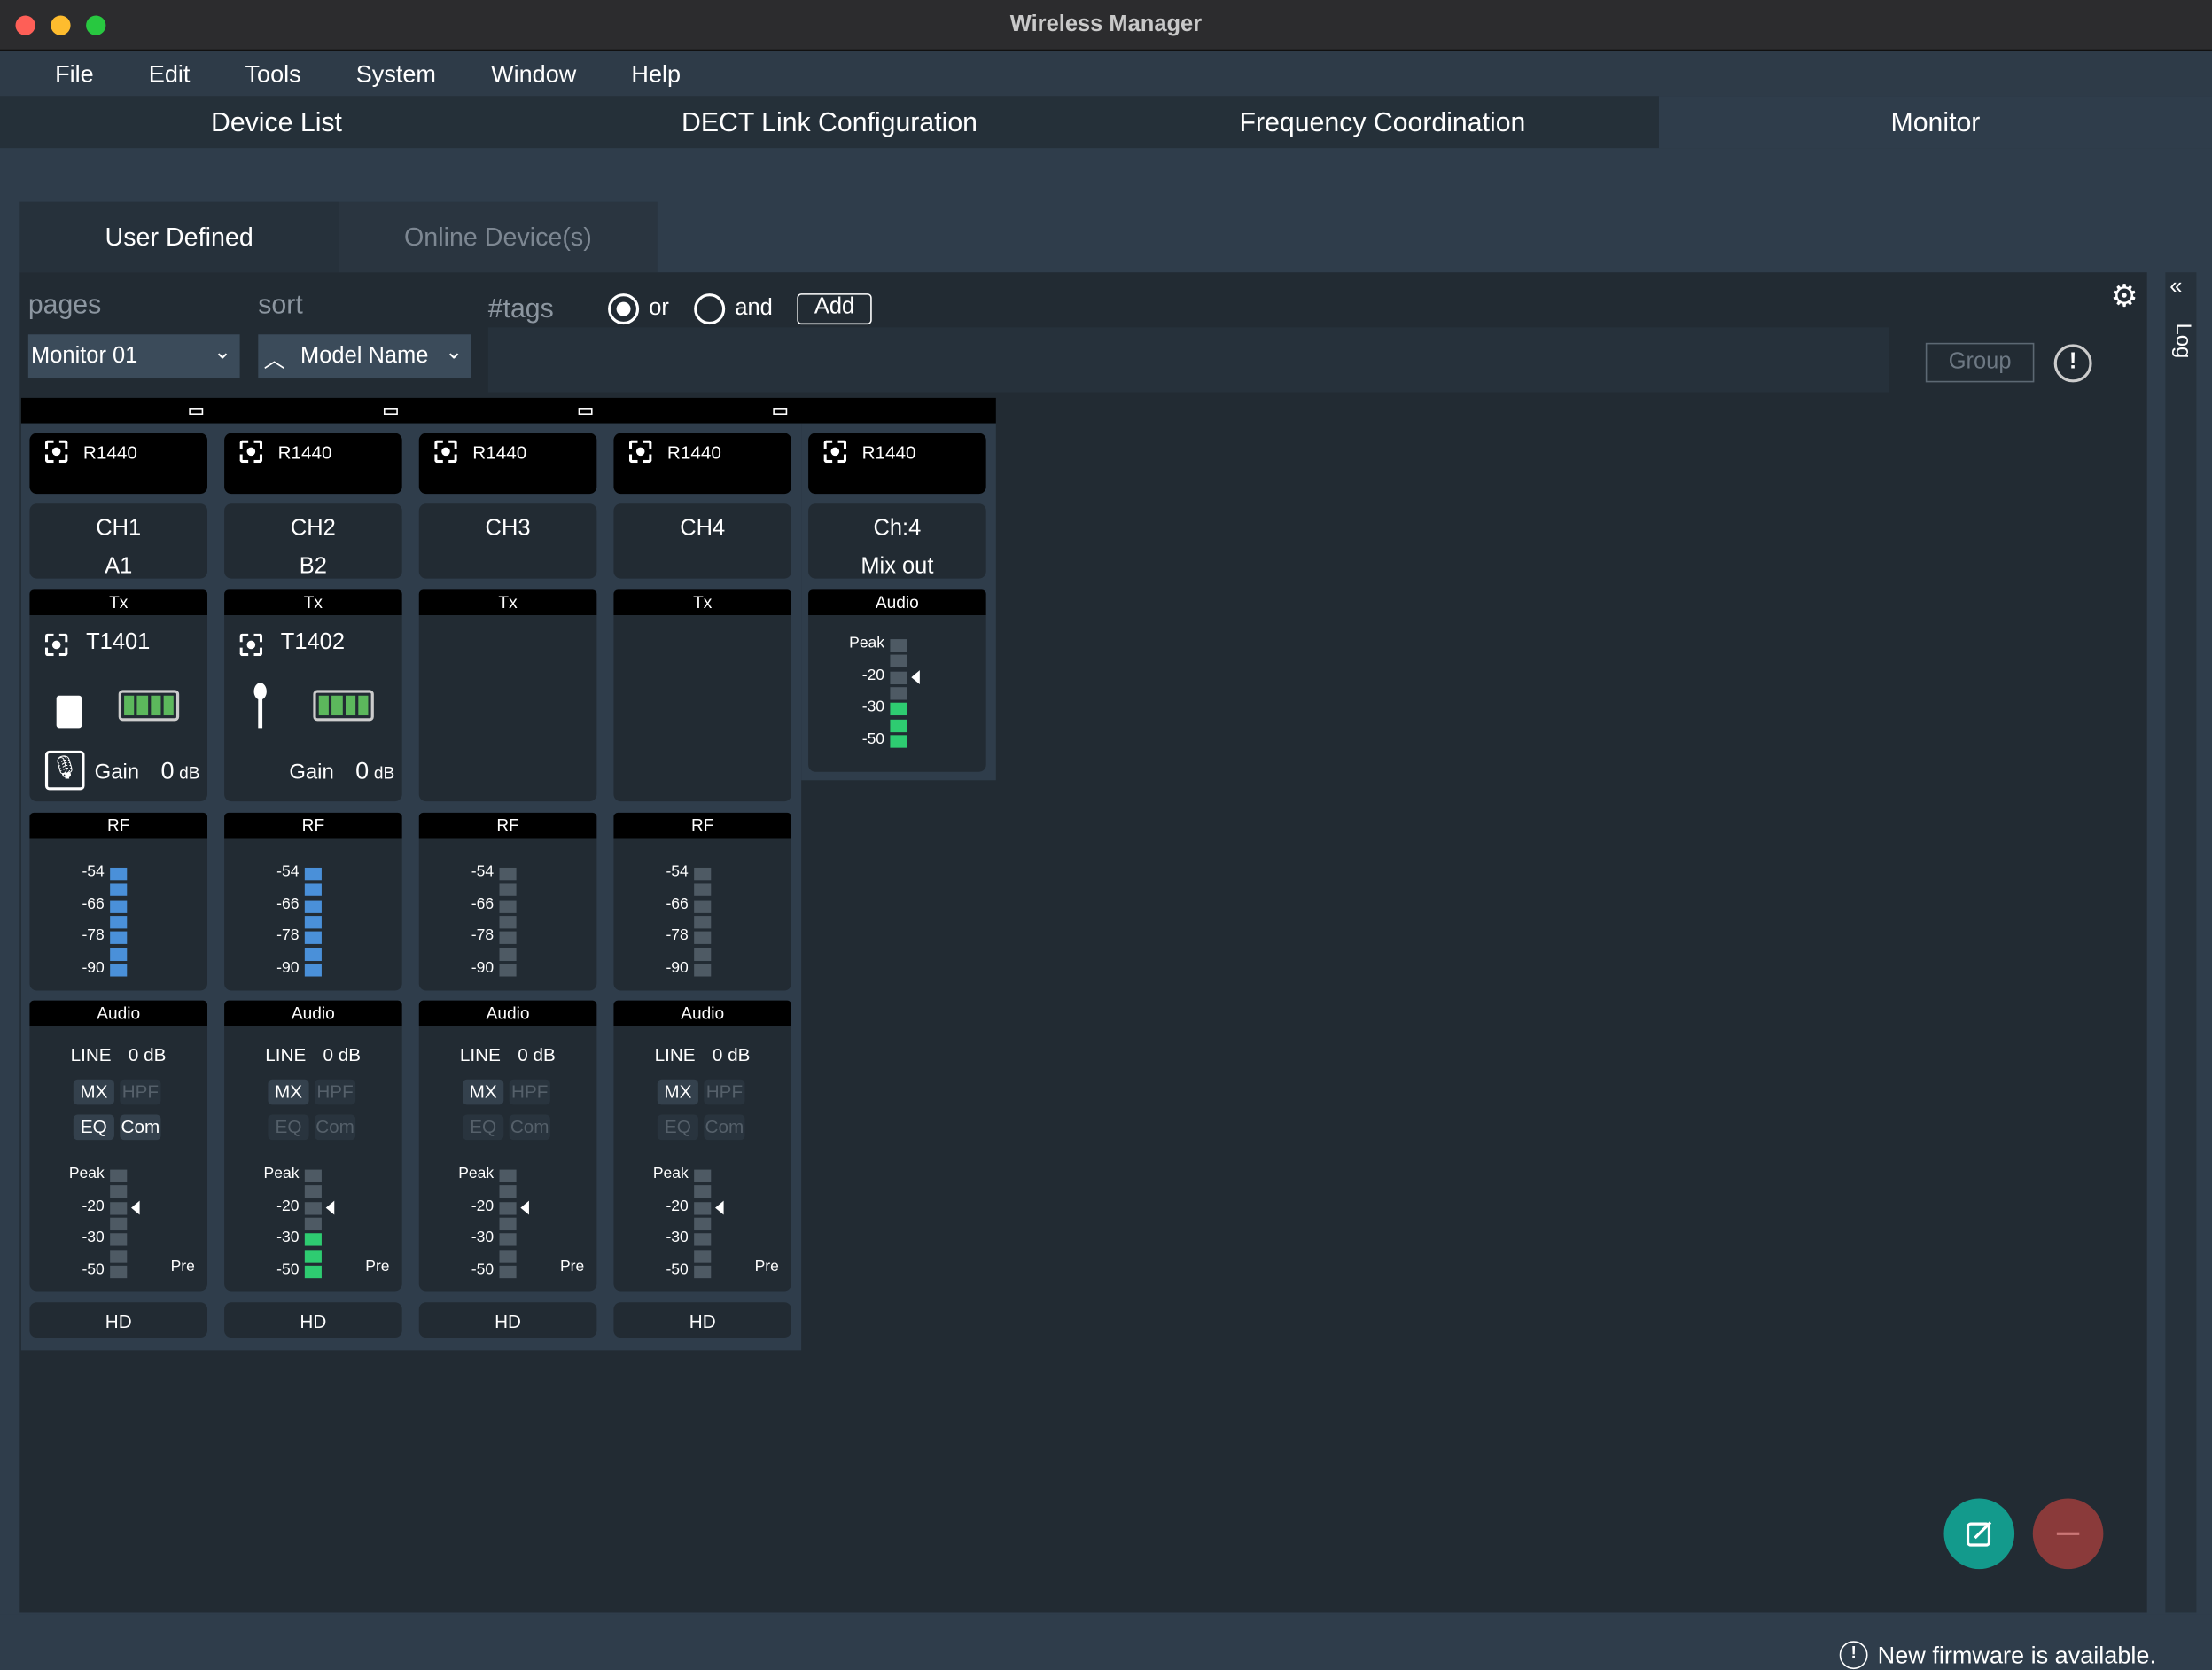 The height and width of the screenshot is (1670, 2212). Describe the element at coordinates (155, 705) in the screenshot. I see `battery-bar` at that location.